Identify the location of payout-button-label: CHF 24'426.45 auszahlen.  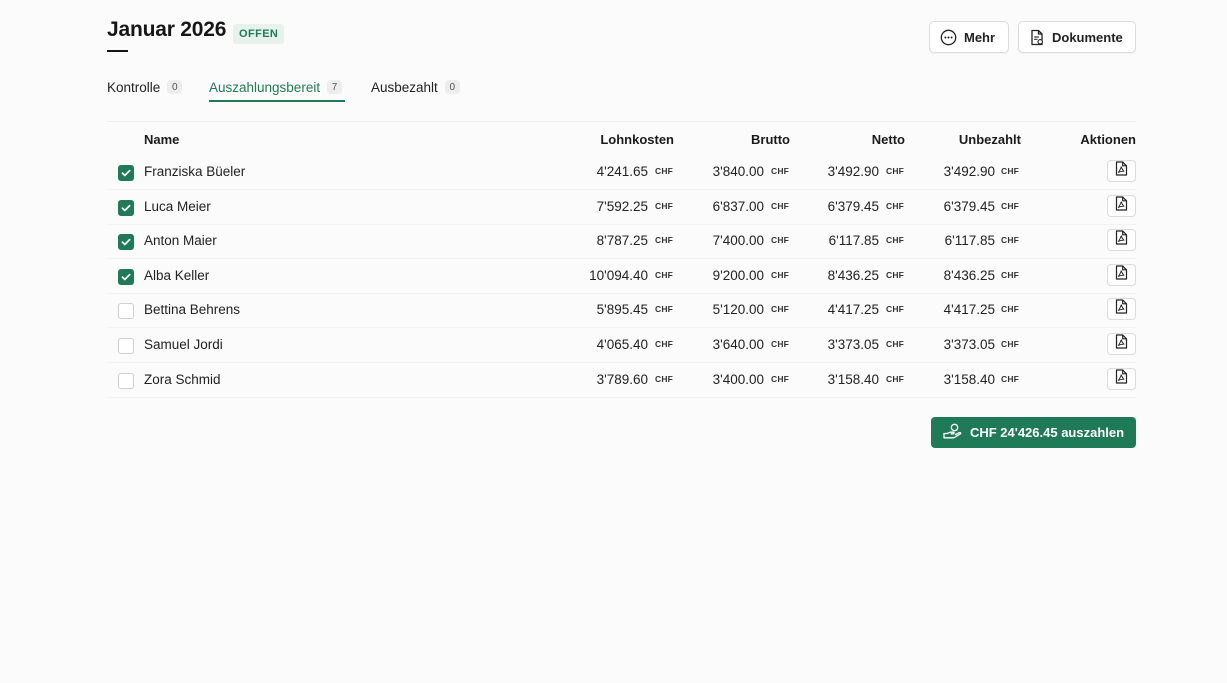
(1047, 432).